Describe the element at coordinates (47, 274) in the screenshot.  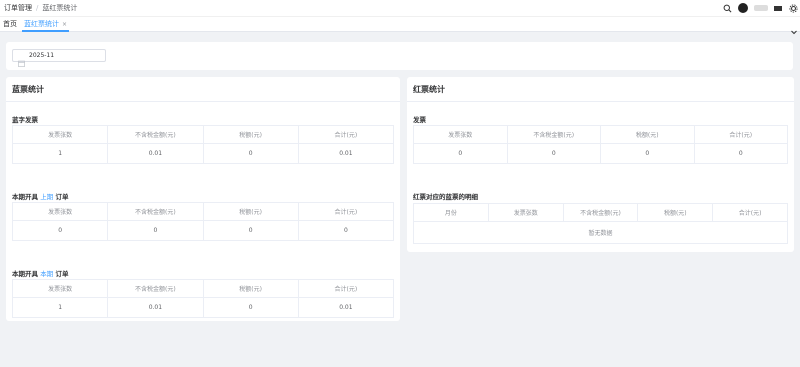
I see `period-highlight: 本期` at that location.